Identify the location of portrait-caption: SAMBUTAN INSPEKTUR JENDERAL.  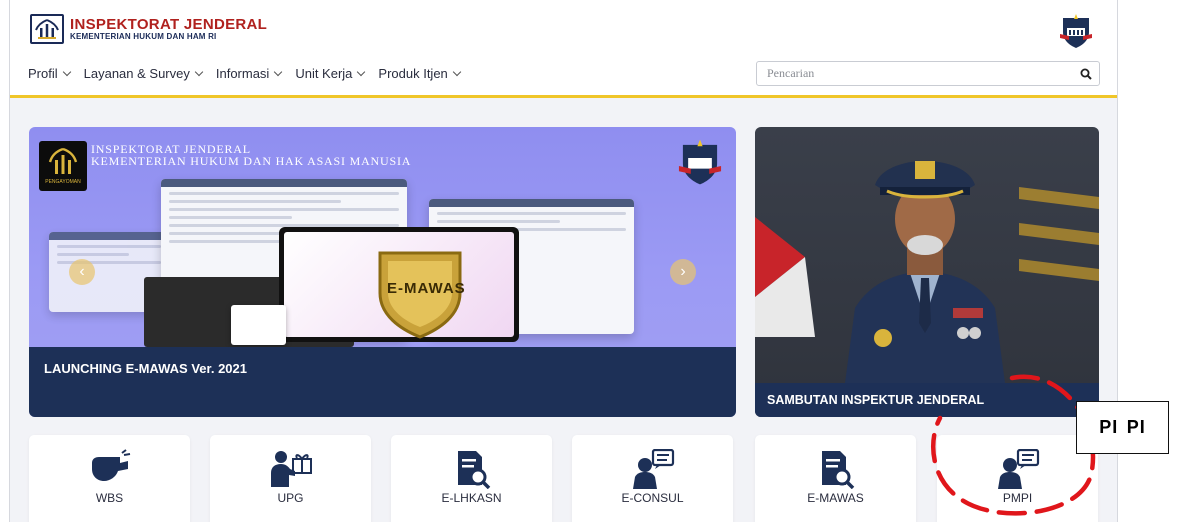
(927, 400).